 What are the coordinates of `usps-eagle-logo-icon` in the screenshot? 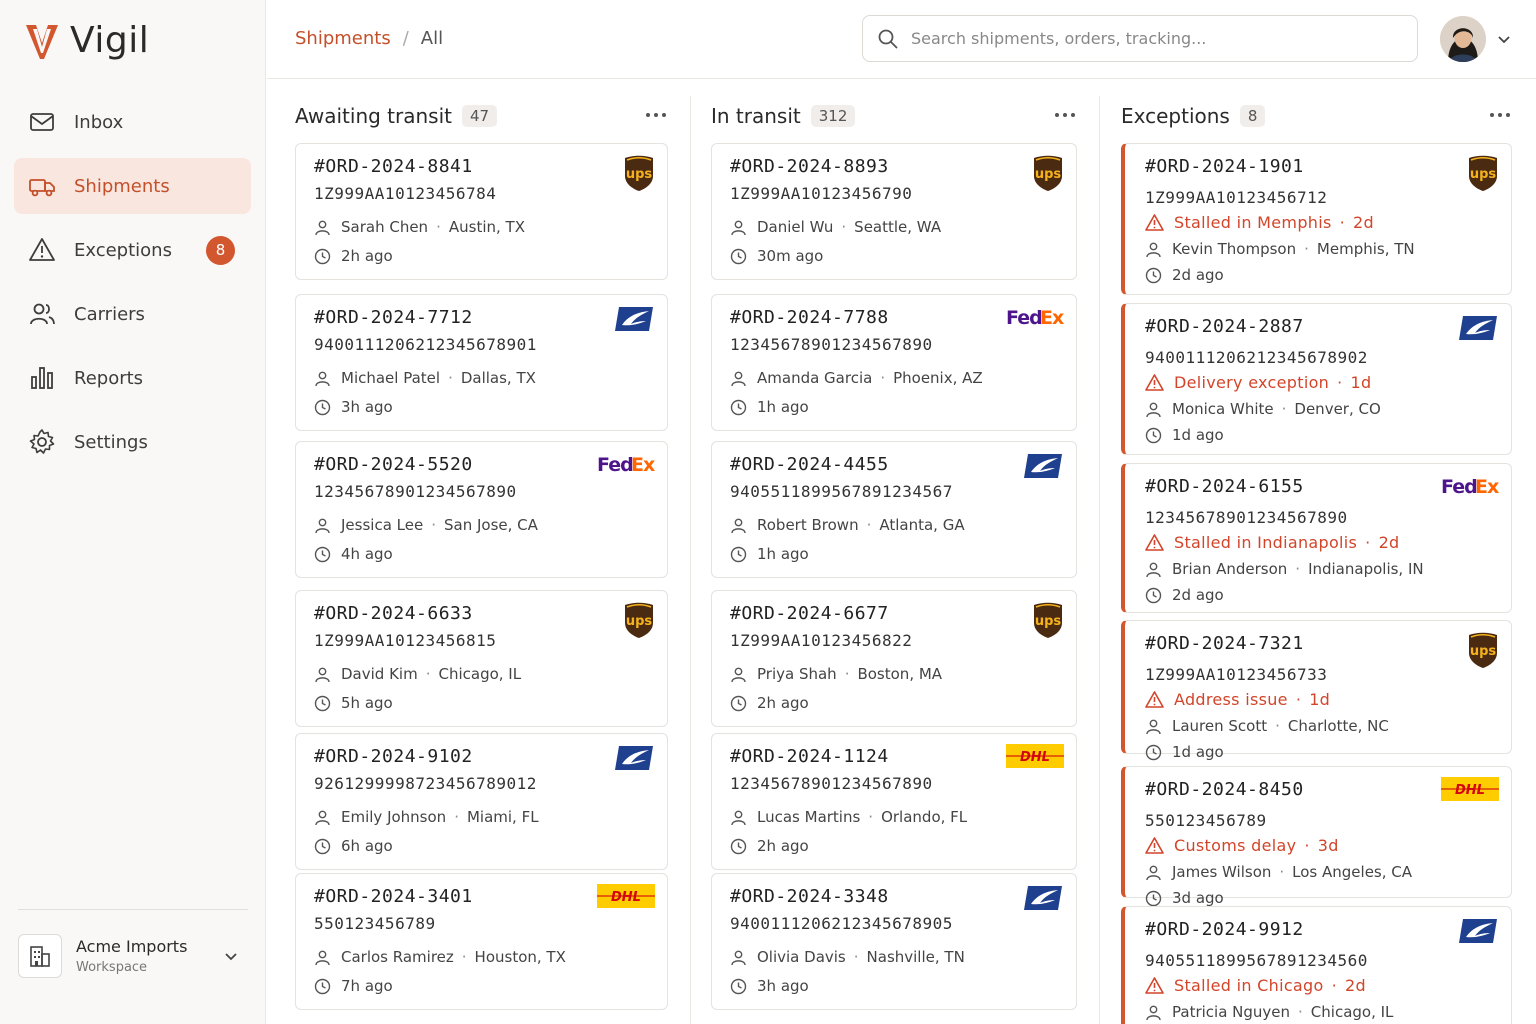 It's located at (1043, 898).